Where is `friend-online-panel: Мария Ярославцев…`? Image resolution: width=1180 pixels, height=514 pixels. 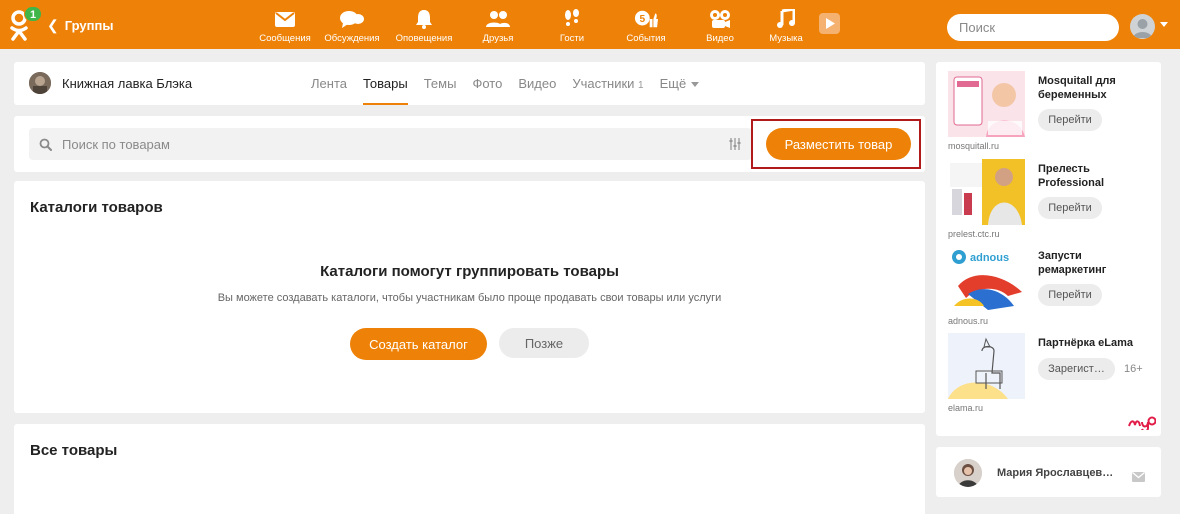
friend-online-panel: Мария Ярославцев… is located at coordinates (1048, 472).